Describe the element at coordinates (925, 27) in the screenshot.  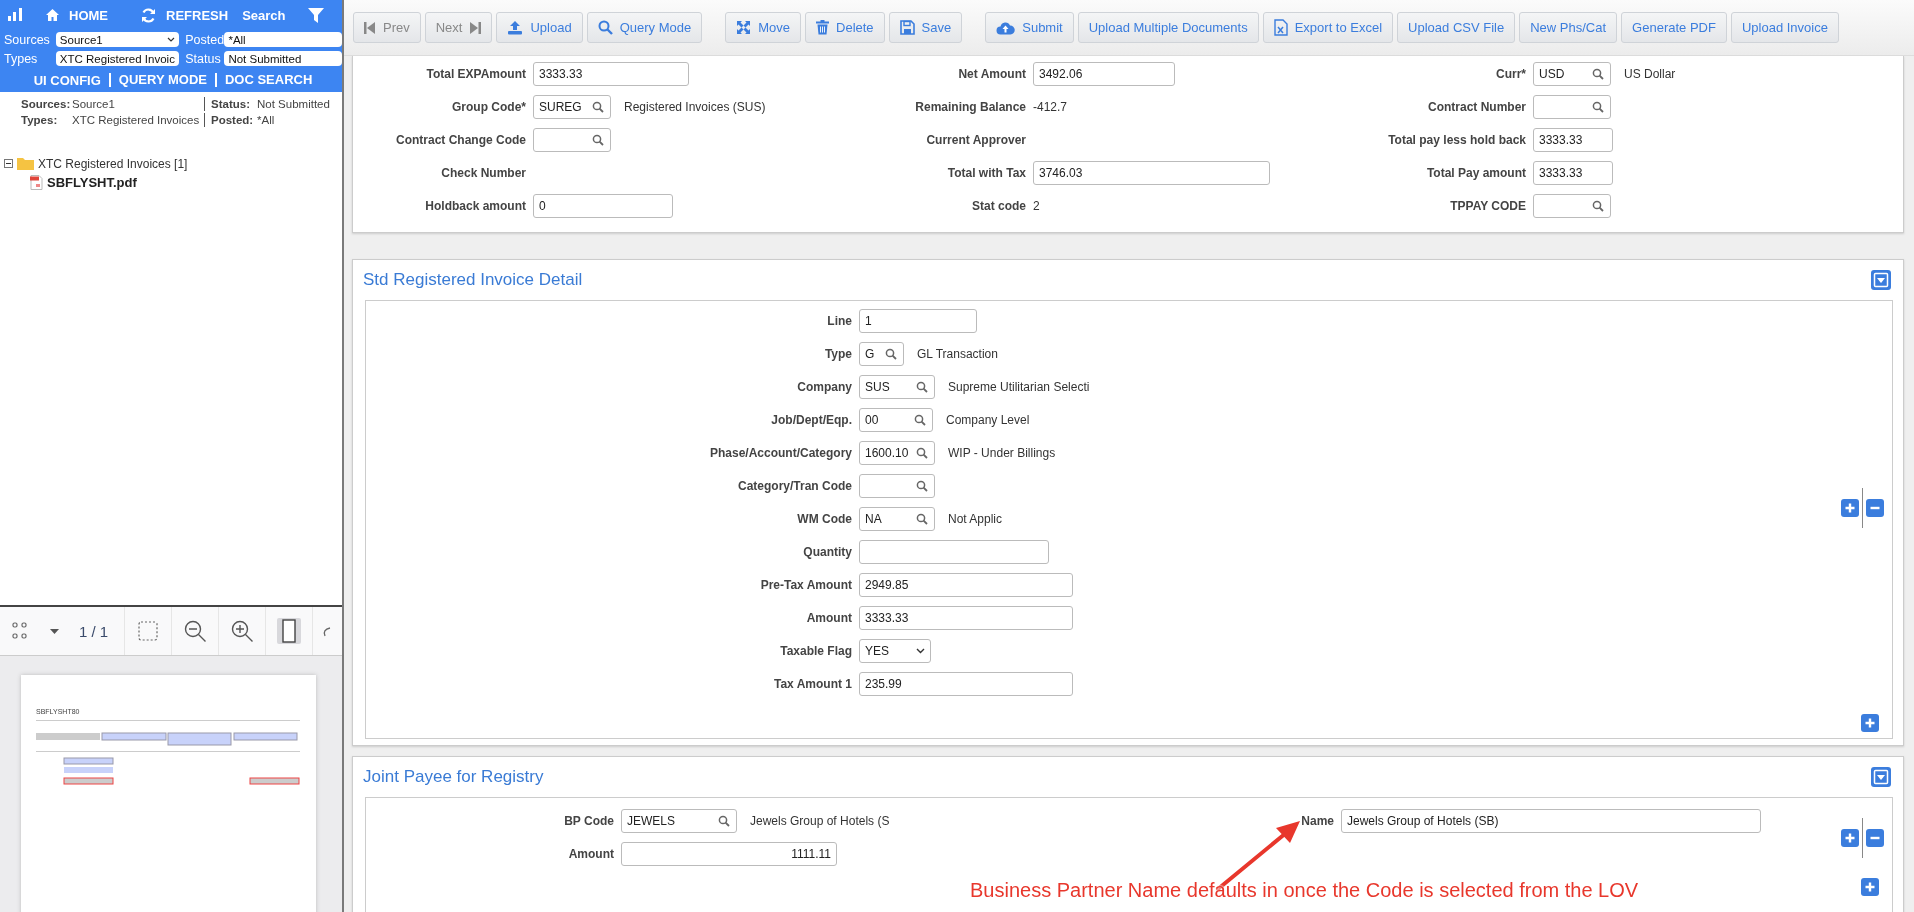
I see `toolbar-button: Save` at that location.